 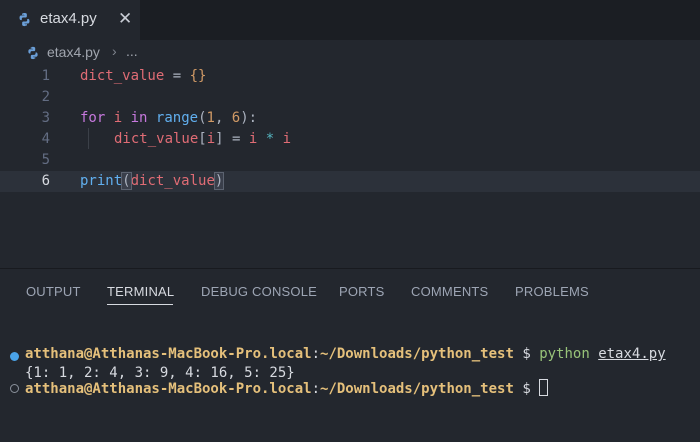 I want to click on code-token: ):, so click(x=249, y=118).